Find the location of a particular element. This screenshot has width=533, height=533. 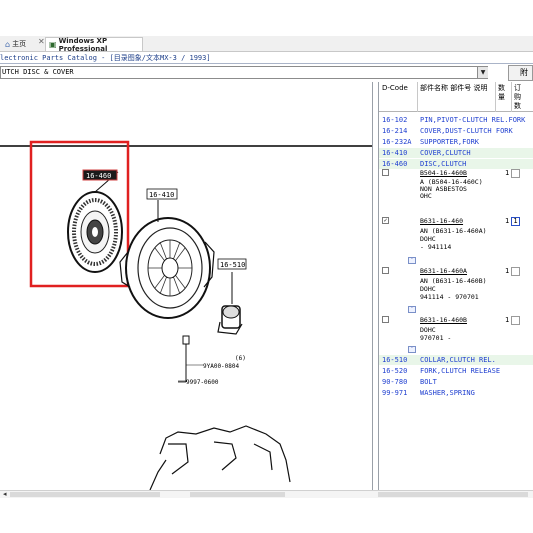

bolt-drawing is located at coordinates (184, 359).